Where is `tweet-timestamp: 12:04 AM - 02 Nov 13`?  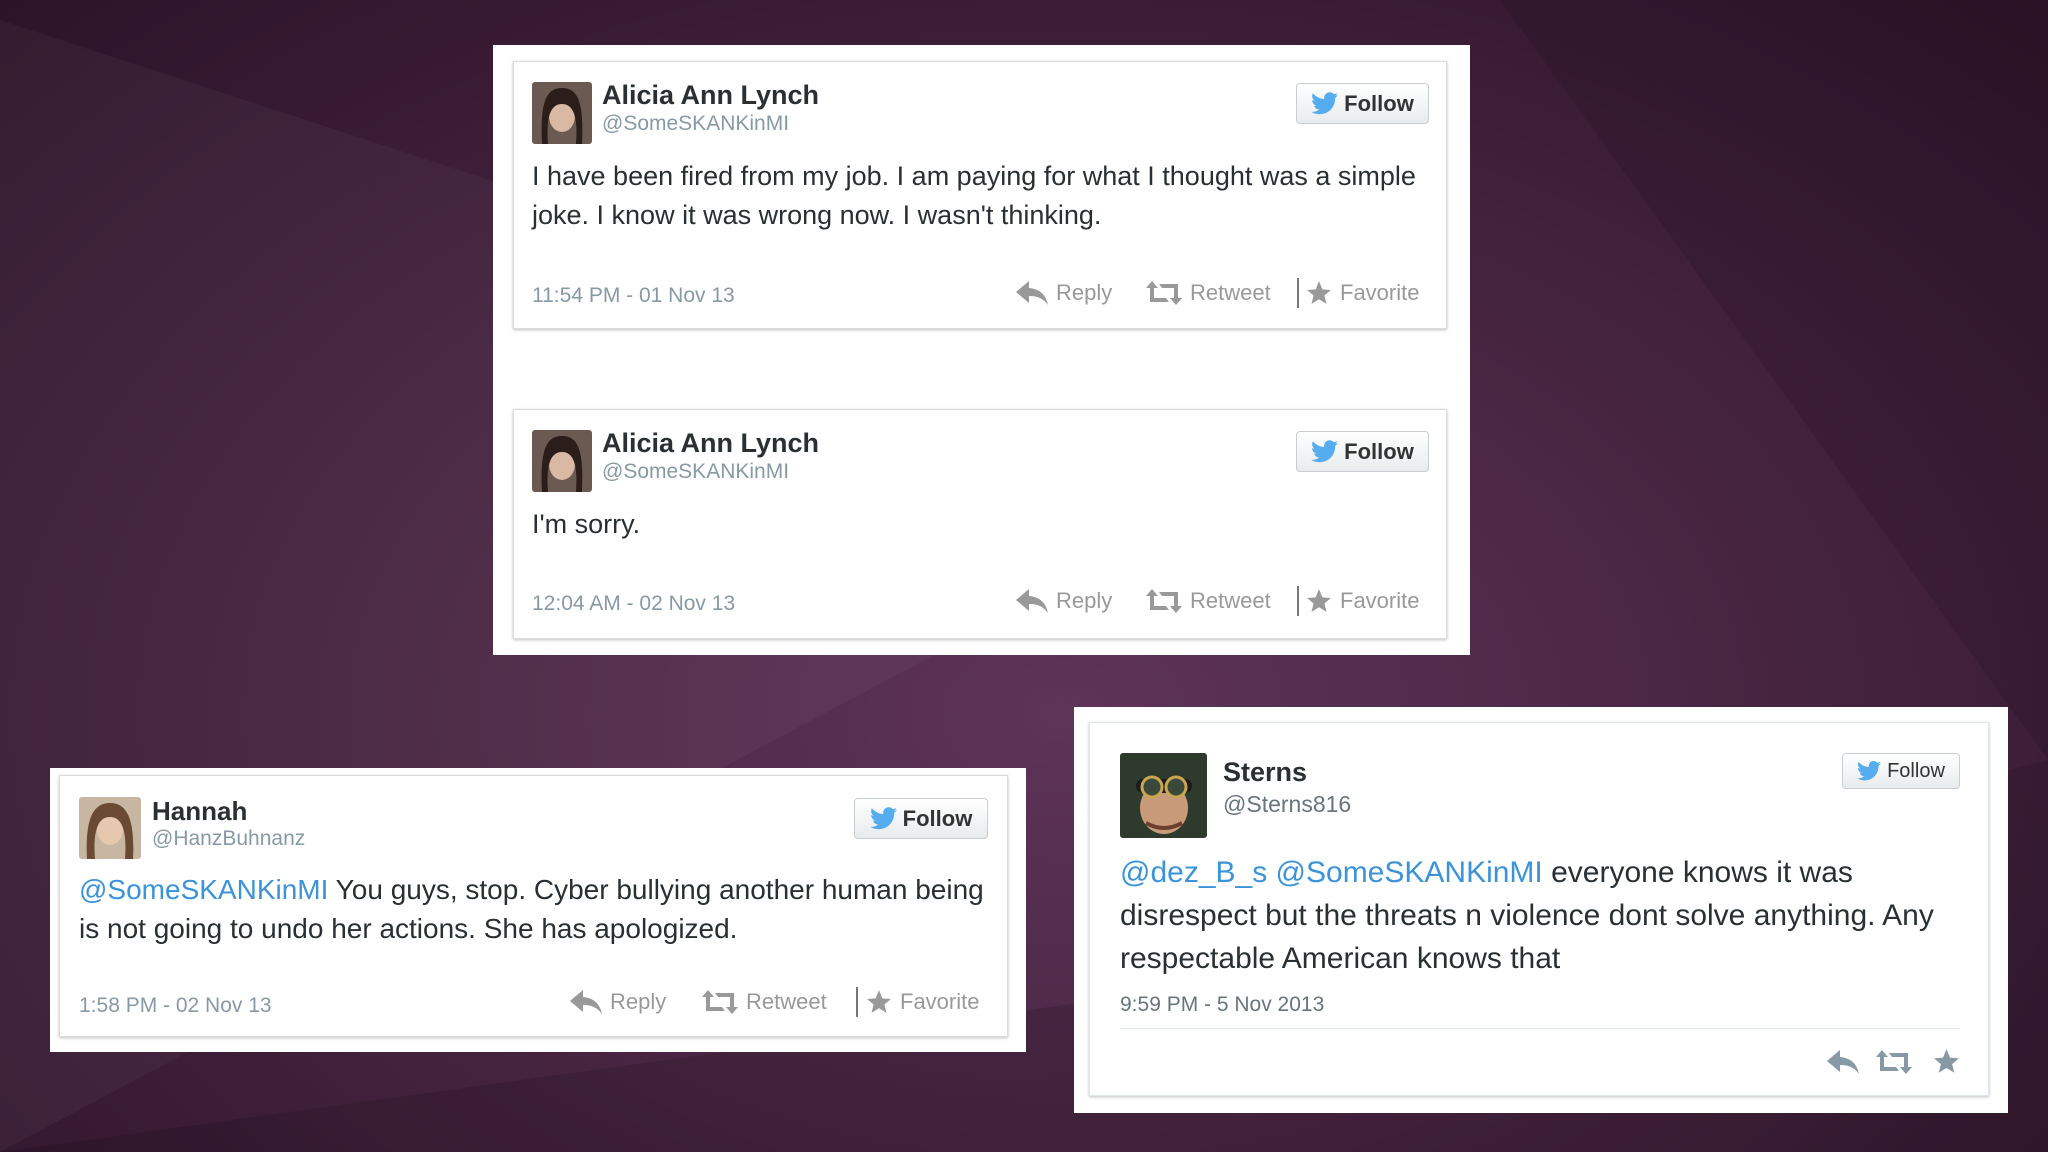
tweet-timestamp: 12:04 AM - 02 Nov 13 is located at coordinates (633, 604).